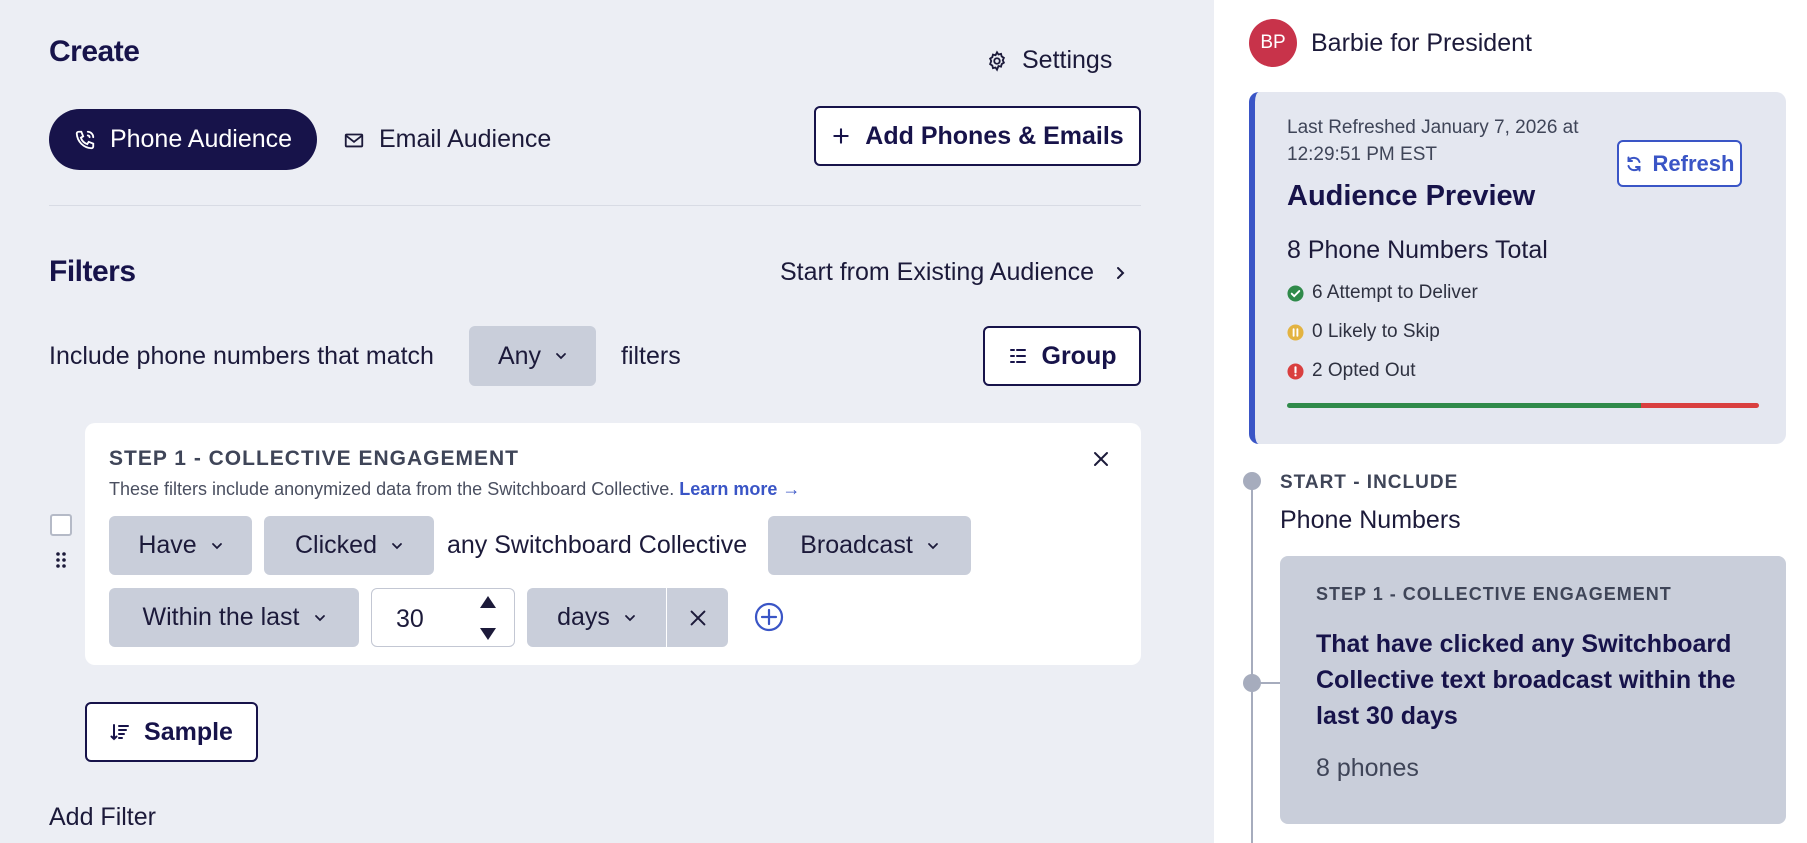  I want to click on stat-opted-out: 2 Opted Out, so click(1351, 371).